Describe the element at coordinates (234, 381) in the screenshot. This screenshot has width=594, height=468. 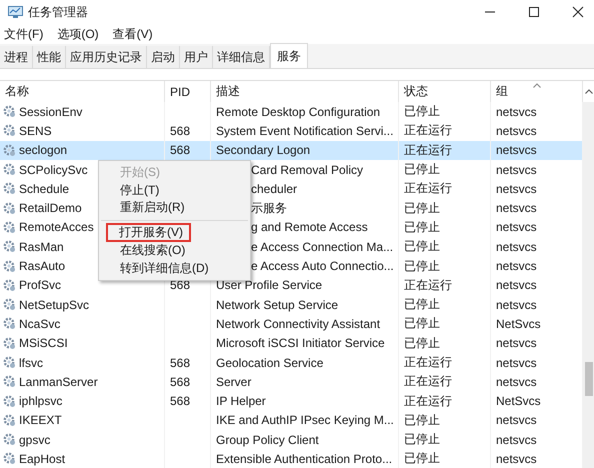
I see `description-cell: Server` at that location.